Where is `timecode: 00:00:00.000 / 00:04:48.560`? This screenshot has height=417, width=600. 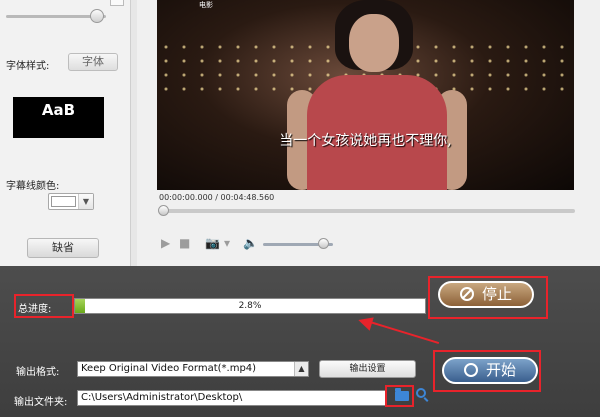
timecode: 00:00:00.000 / 00:04:48.560 is located at coordinates (217, 197).